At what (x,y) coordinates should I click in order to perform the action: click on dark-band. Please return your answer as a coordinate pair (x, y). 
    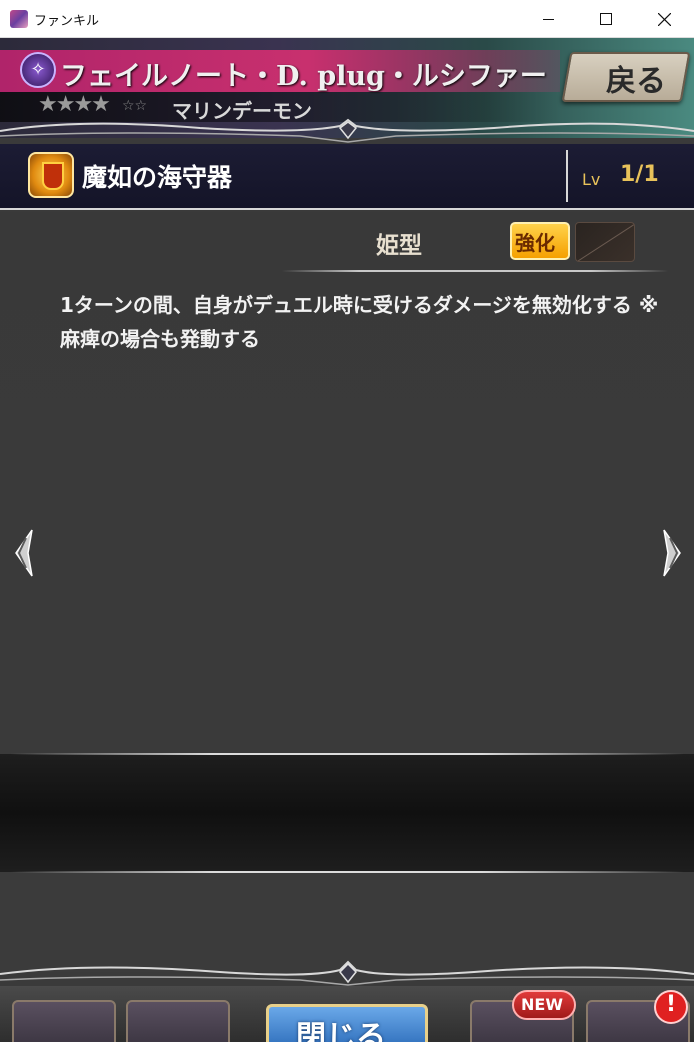
    Looking at the image, I should click on (347, 813).